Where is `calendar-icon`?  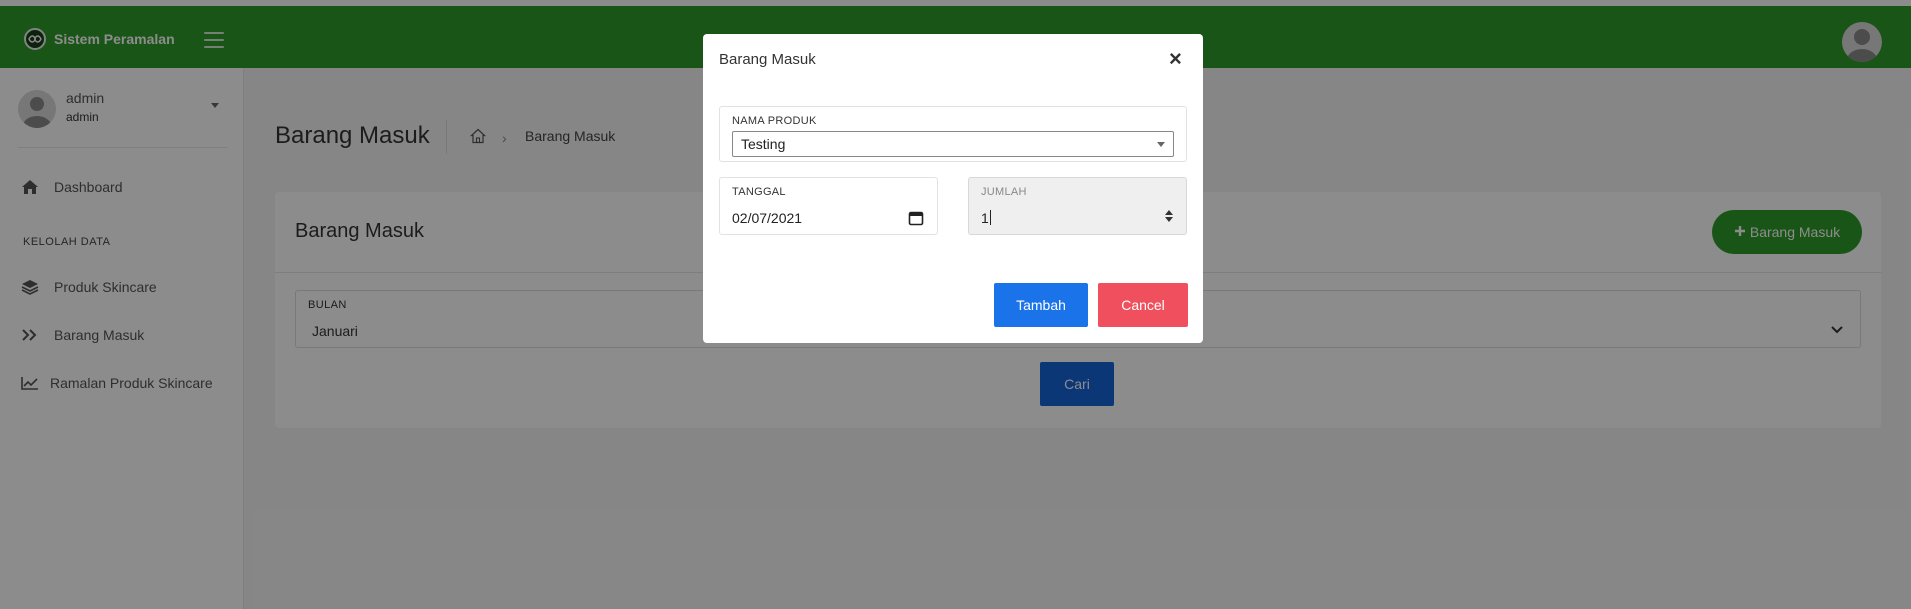
calendar-icon is located at coordinates (916, 220).